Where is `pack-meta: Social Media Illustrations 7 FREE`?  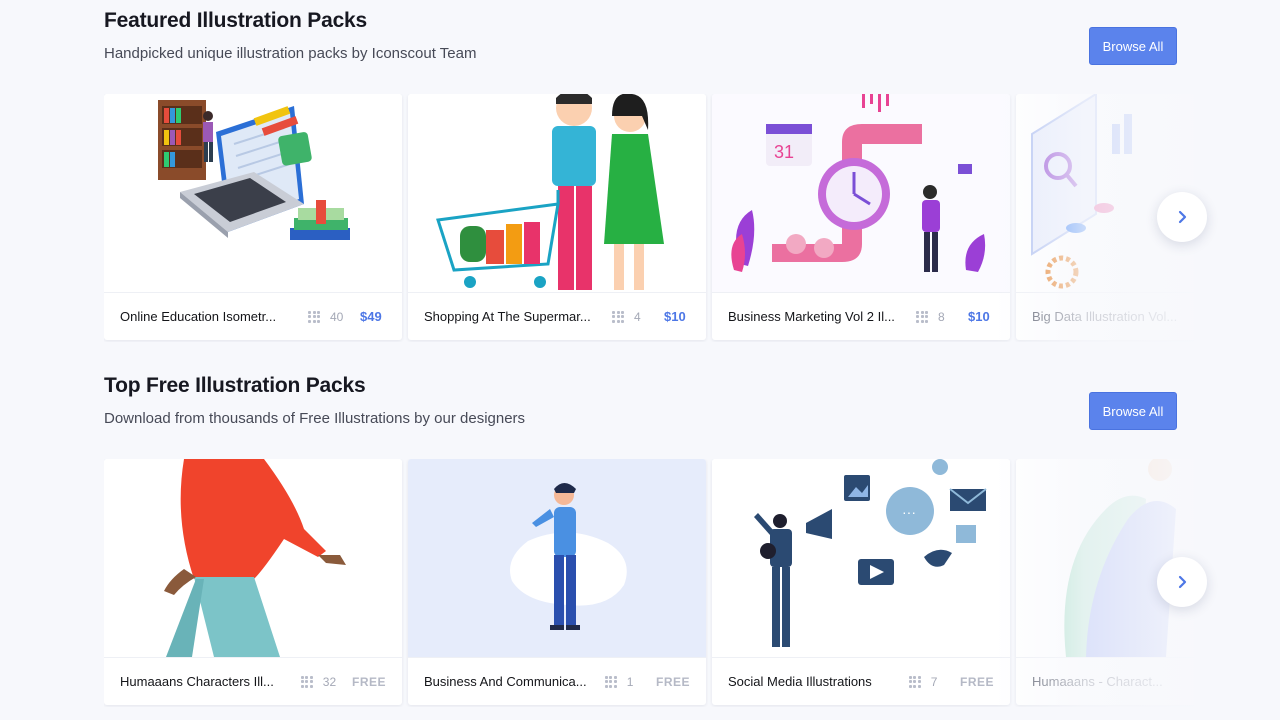
pack-meta: Social Media Illustrations 7 FREE is located at coordinates (861, 681).